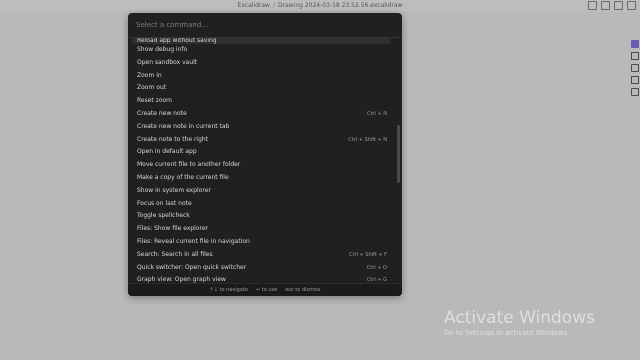 Image resolution: width=640 pixels, height=360 pixels. Describe the element at coordinates (261, 101) in the screenshot. I see `command-item: Reset zoom` at that location.